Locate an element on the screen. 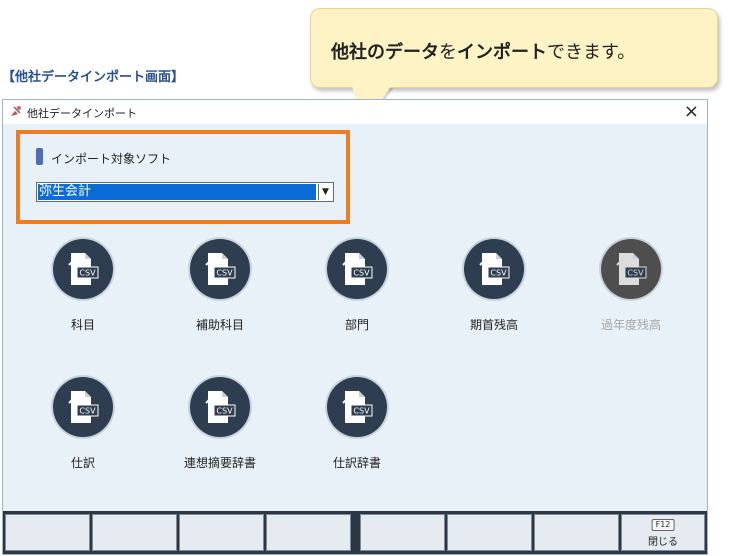 Image resolution: width=730 pixels, height=556 pixels. target-software-panel: インポート対象ソフト 弥生会計 ▼ is located at coordinates (183, 177).